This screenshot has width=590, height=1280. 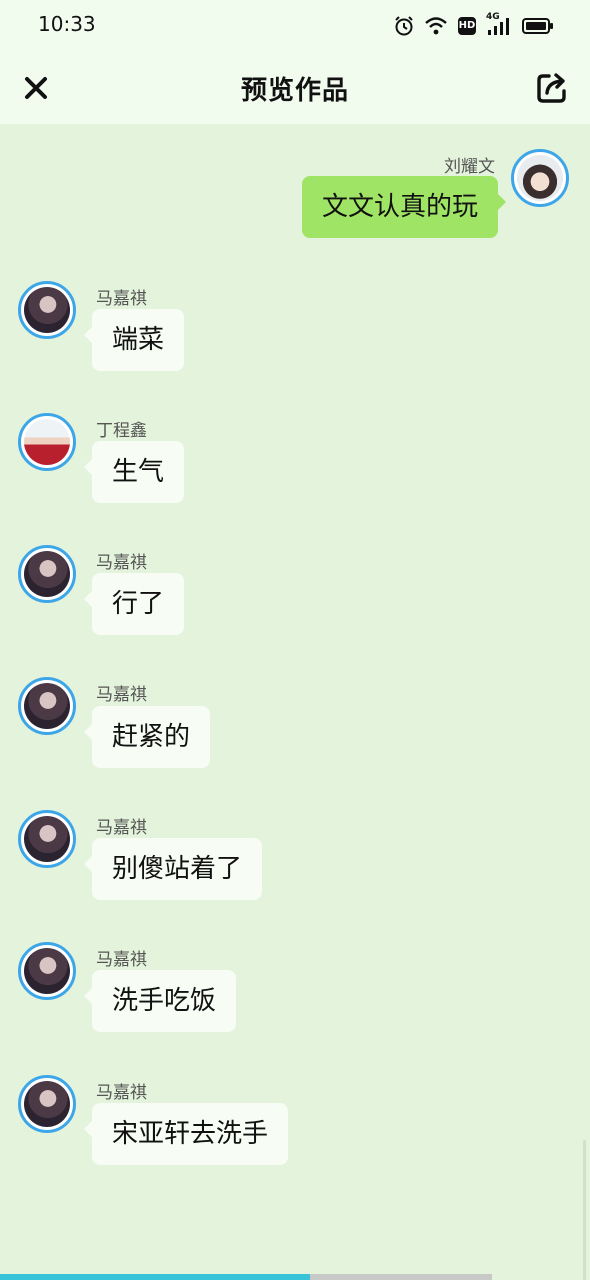 I want to click on top-bar: 10:33 HD 4G 预览作品, so click(x=295, y=62).